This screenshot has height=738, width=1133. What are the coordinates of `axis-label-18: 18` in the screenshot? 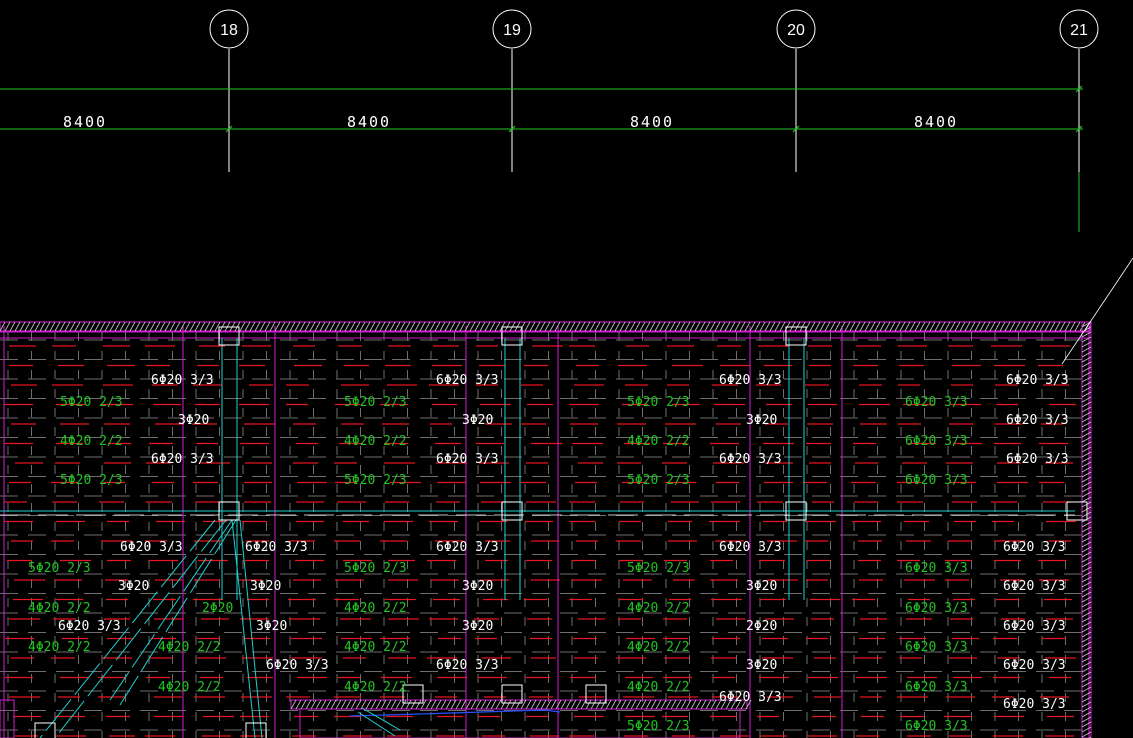 It's located at (229, 30).